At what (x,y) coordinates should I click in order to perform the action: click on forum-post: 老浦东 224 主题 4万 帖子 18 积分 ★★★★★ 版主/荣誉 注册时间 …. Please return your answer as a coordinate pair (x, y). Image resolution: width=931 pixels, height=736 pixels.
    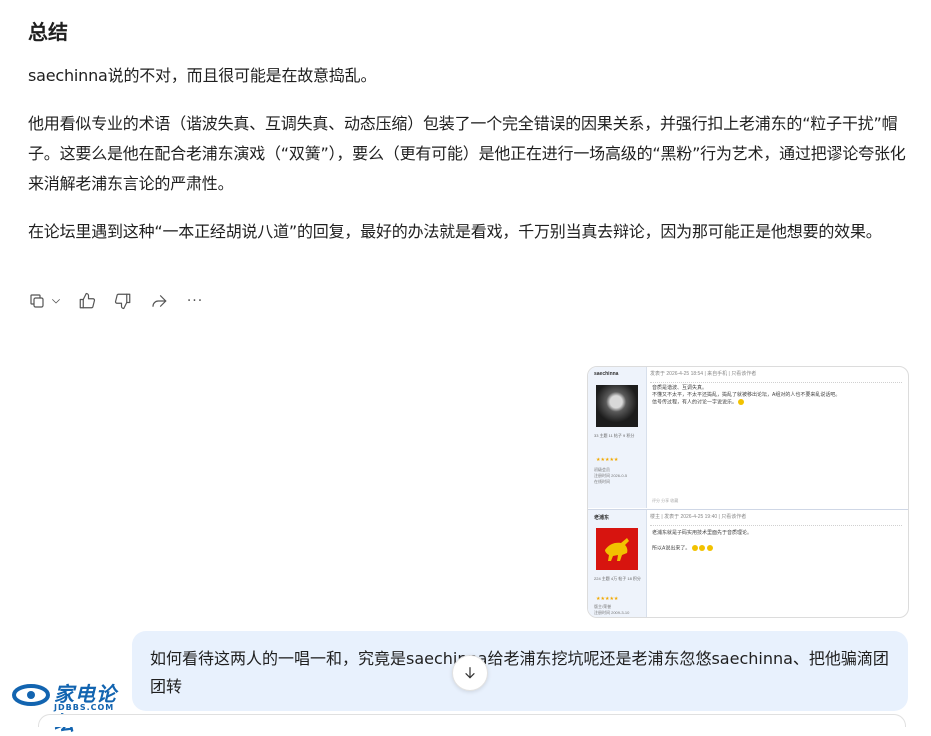
    Looking at the image, I should click on (748, 563).